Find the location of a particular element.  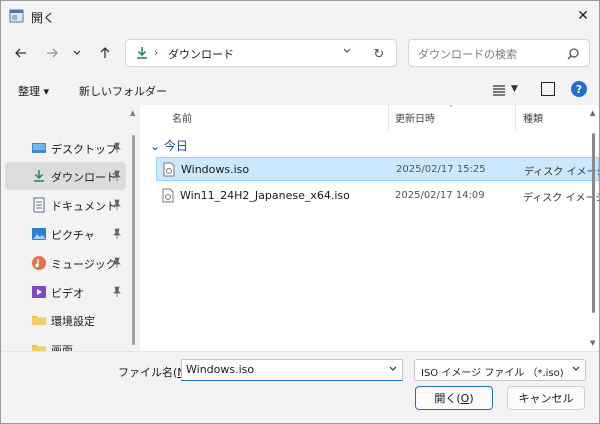

filename-label-text: ファイル名( is located at coordinates (148, 372).